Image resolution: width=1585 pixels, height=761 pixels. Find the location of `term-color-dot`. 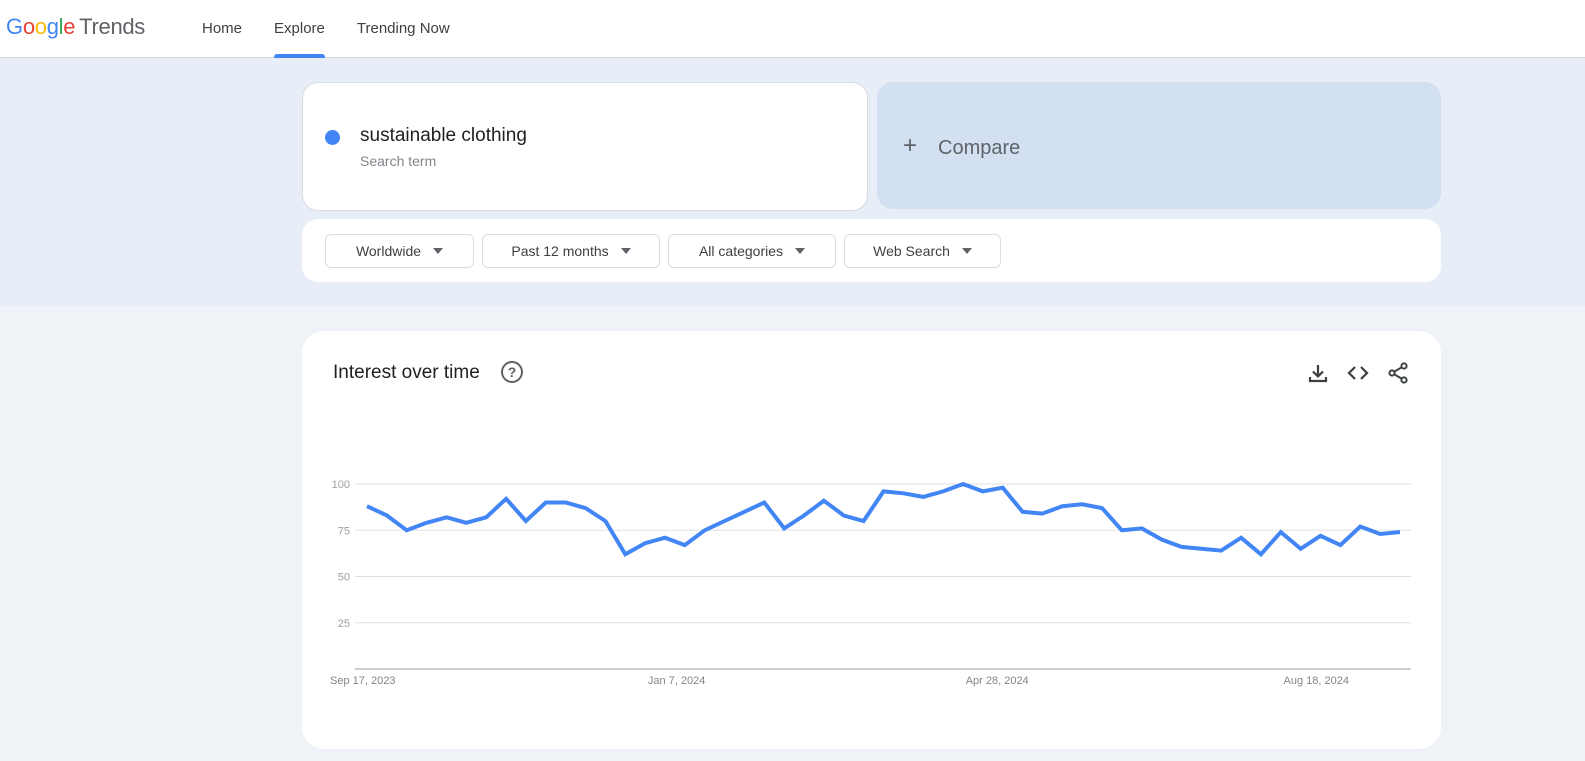

term-color-dot is located at coordinates (332, 137).